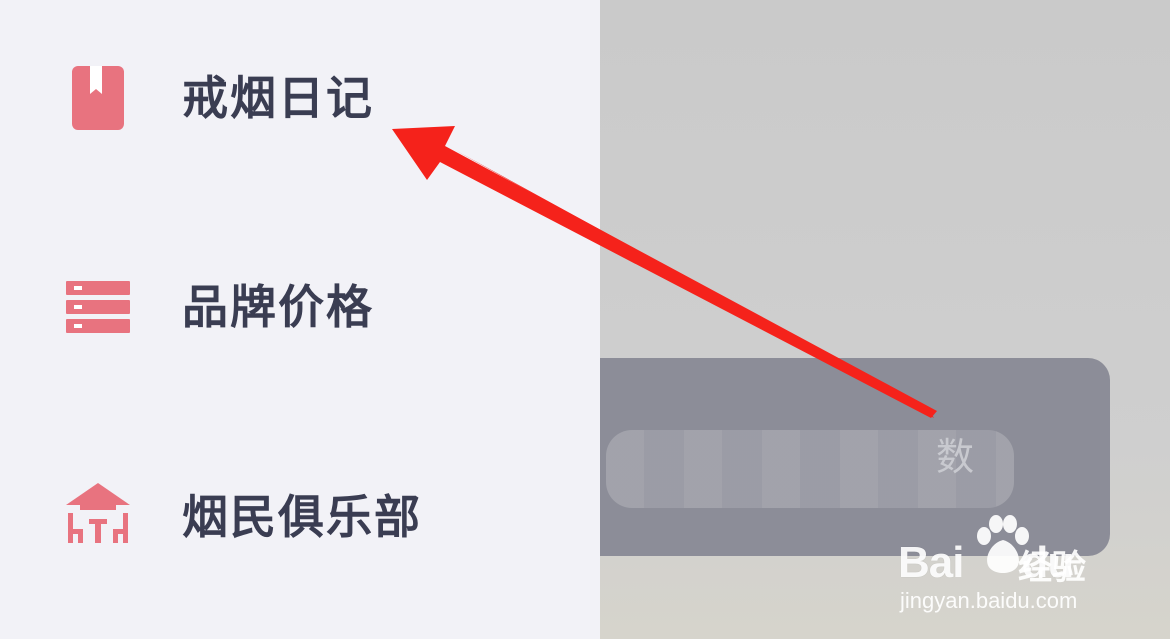  I want to click on toast-text: 数, so click(955, 457).